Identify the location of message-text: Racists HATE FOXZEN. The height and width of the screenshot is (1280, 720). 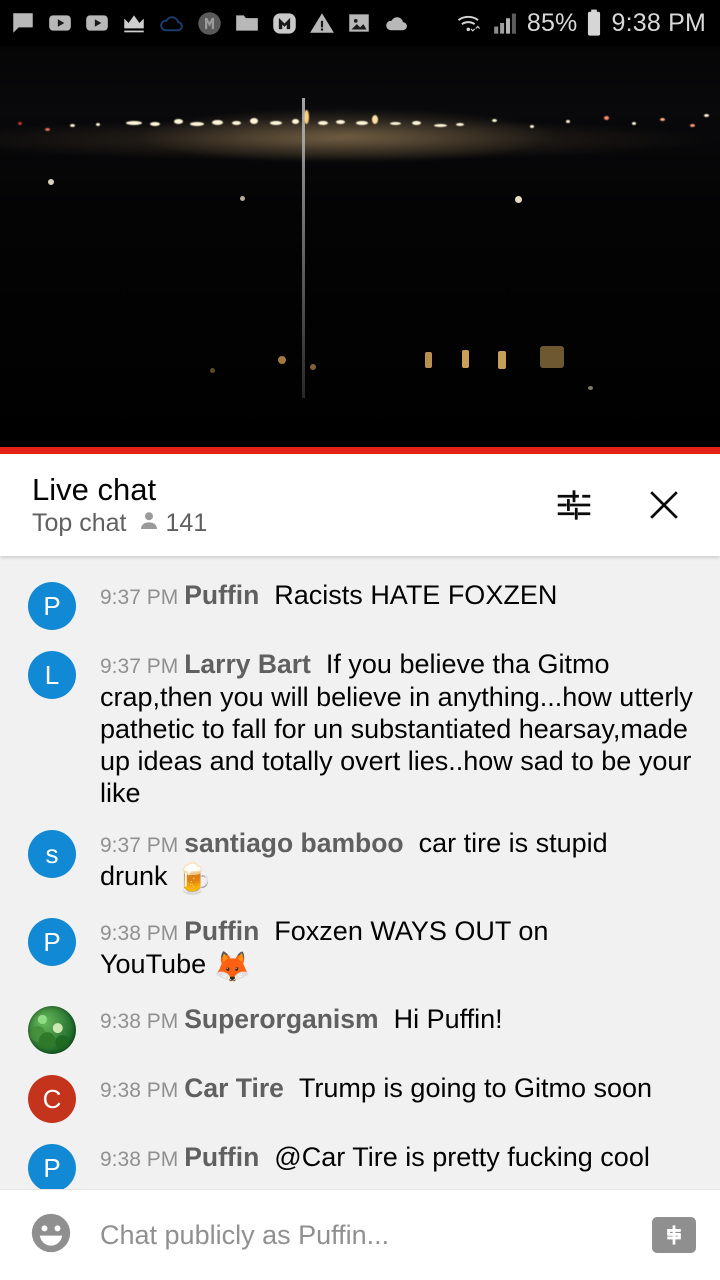
(416, 595).